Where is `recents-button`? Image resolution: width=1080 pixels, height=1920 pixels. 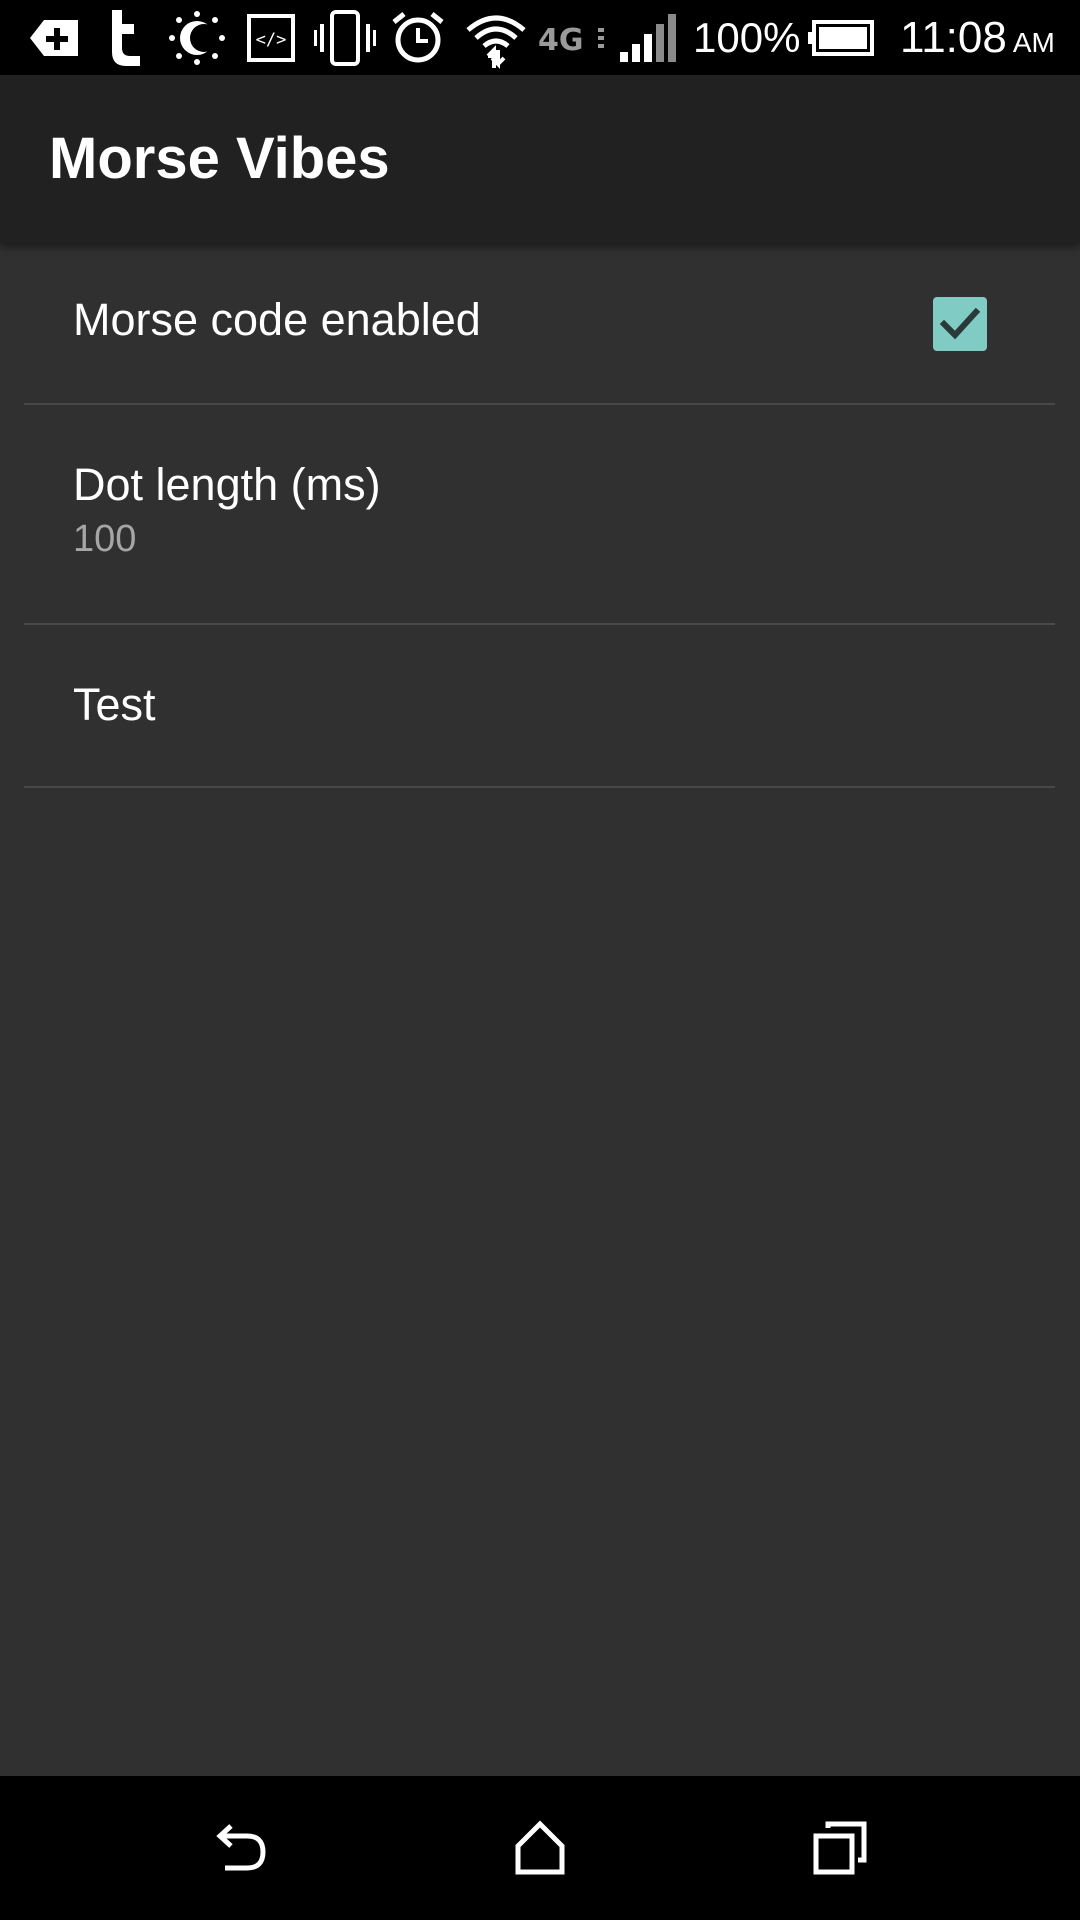 recents-button is located at coordinates (840, 1848).